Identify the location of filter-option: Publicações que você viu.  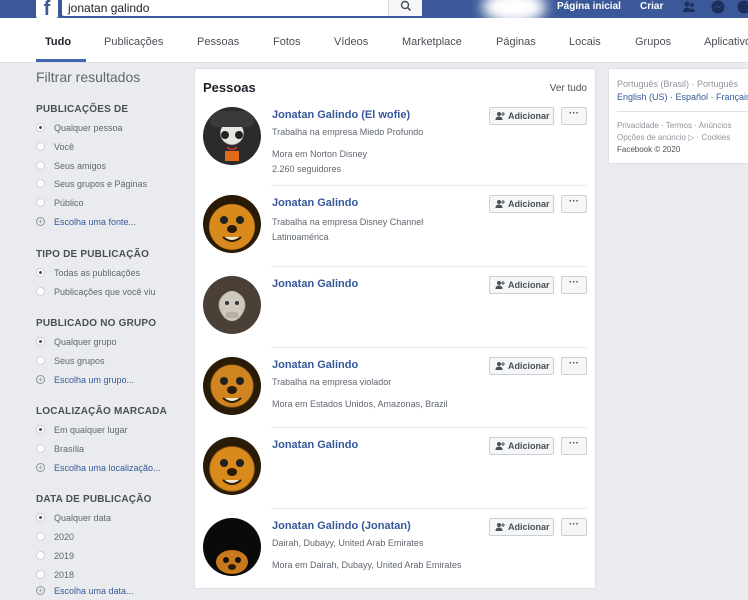
(96, 294).